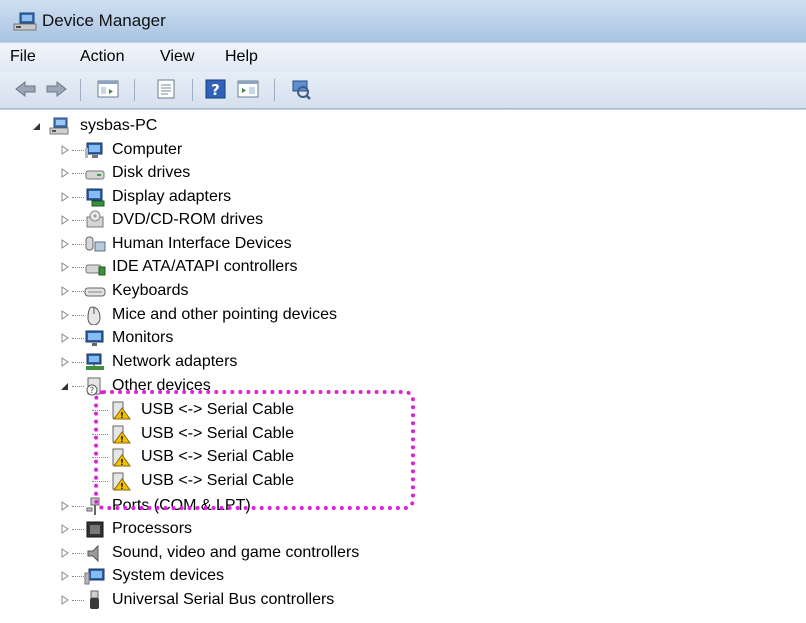 The width and height of the screenshot is (806, 623). Describe the element at coordinates (403, 126) in the screenshot. I see `tree-node-root: sysbas-PC` at that location.